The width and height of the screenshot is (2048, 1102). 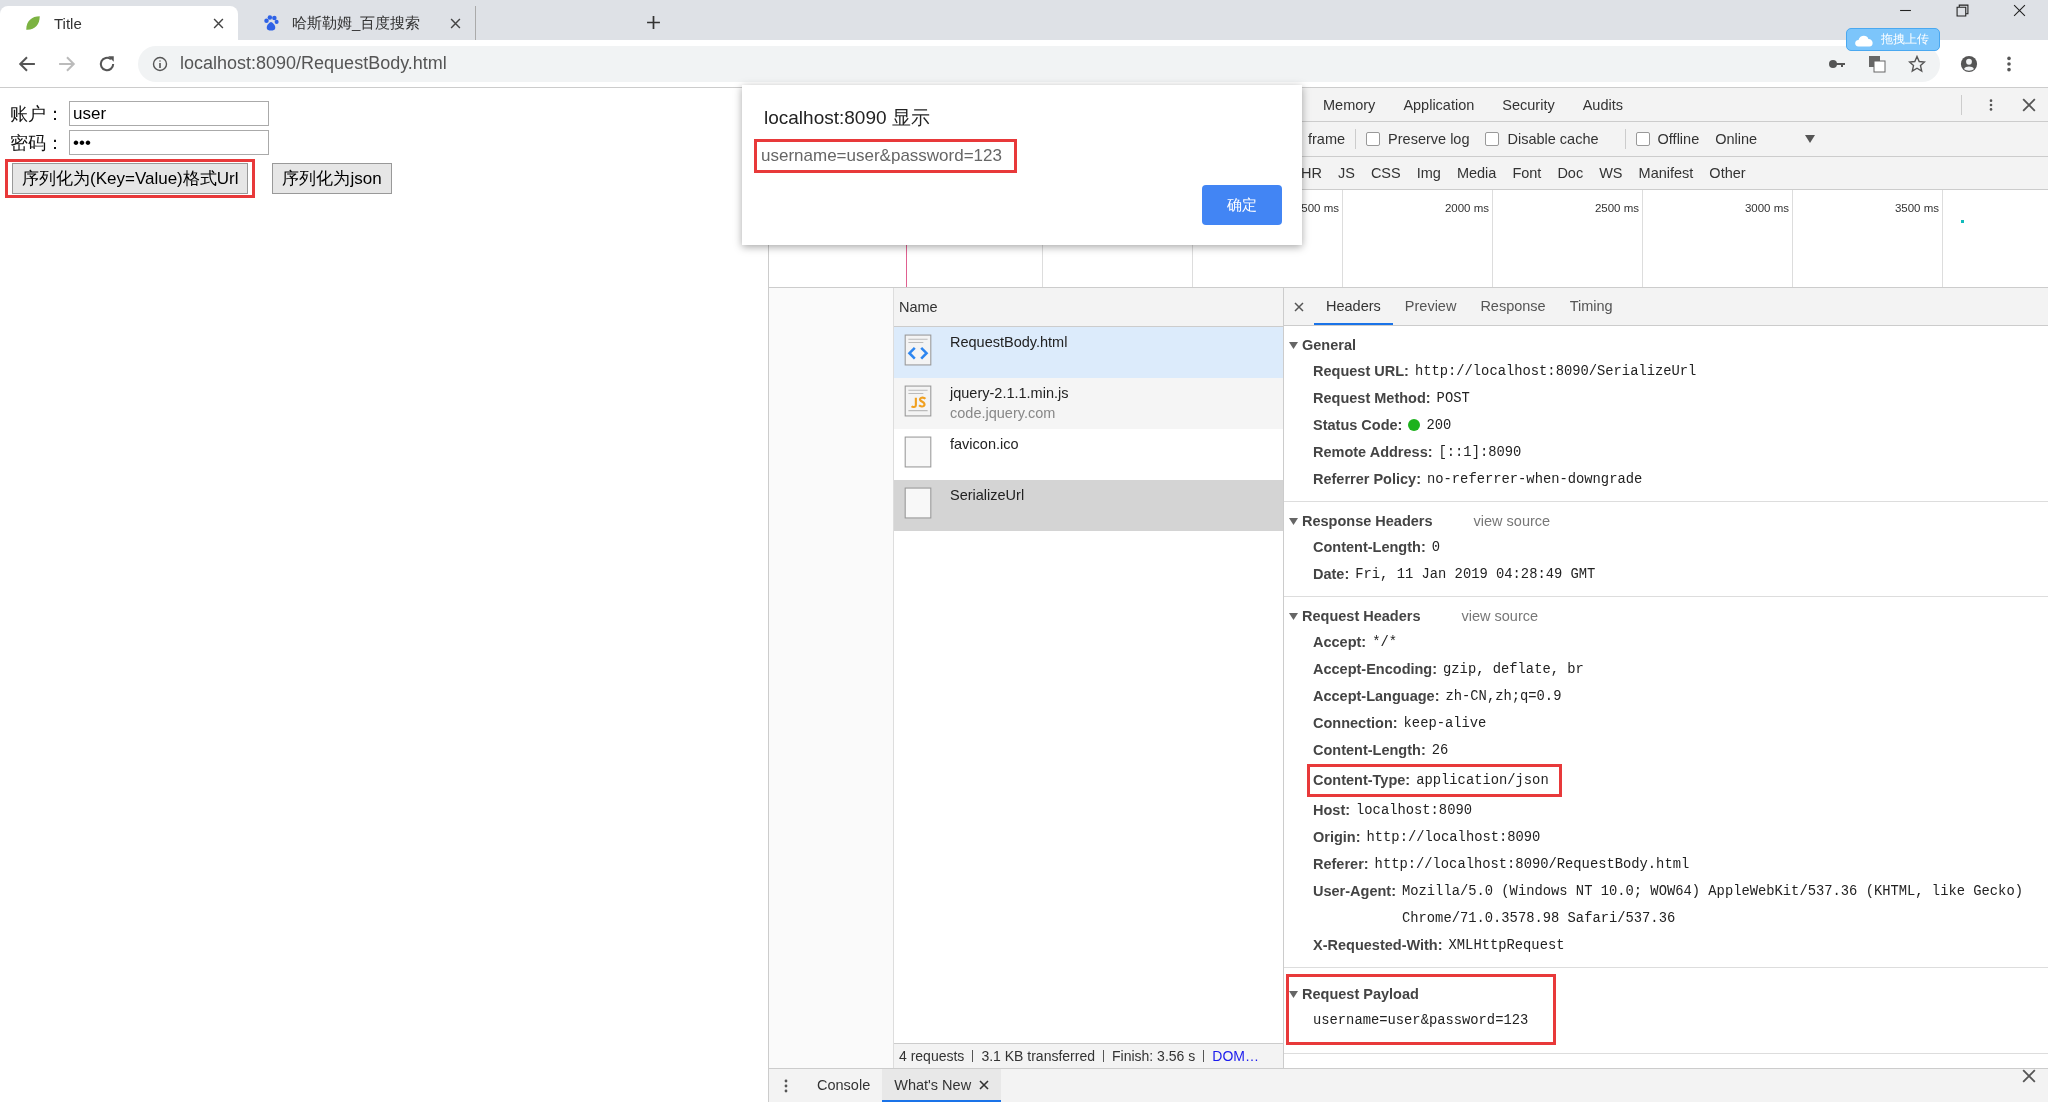 I want to click on checkbox-label: Offline, so click(x=1678, y=139).